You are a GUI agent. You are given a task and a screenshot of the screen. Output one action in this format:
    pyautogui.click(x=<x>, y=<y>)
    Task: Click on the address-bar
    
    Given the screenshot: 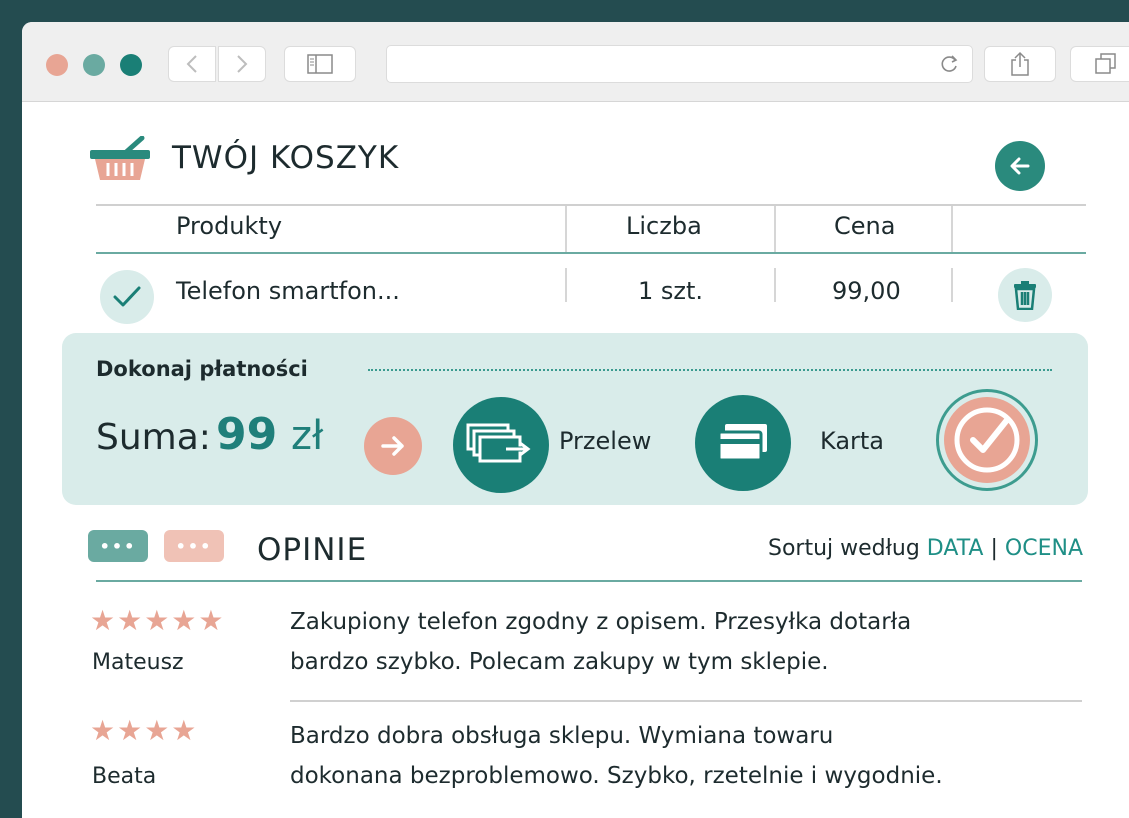 What is the action you would take?
    pyautogui.click(x=679, y=64)
    